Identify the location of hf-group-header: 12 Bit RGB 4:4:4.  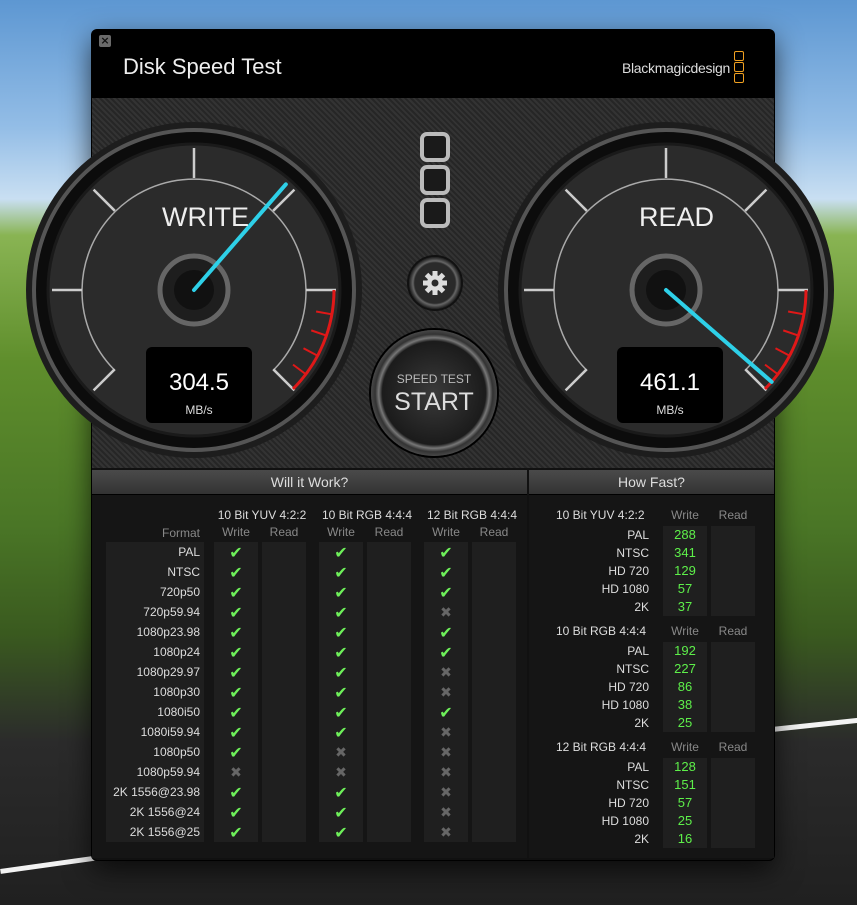
(601, 747).